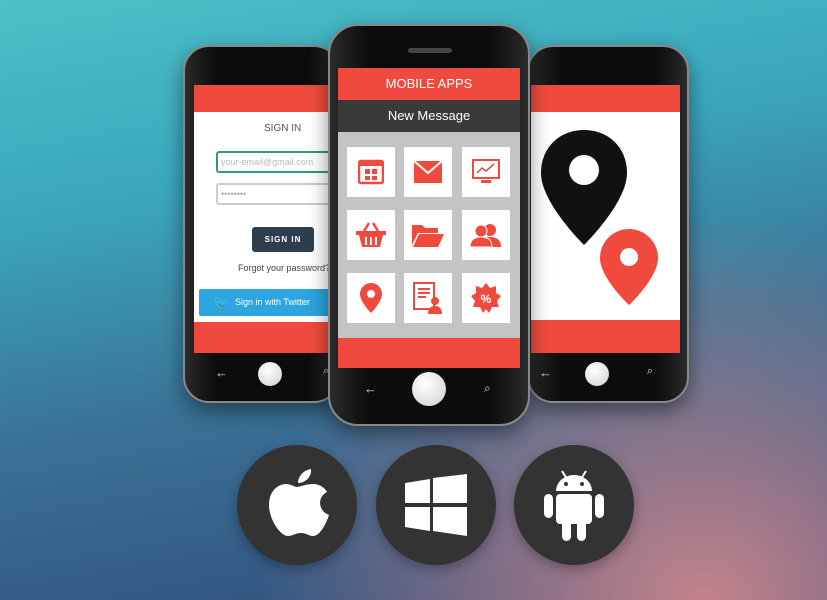  What do you see at coordinates (429, 116) in the screenshot?
I see `new-message-bar: New Message` at bounding box center [429, 116].